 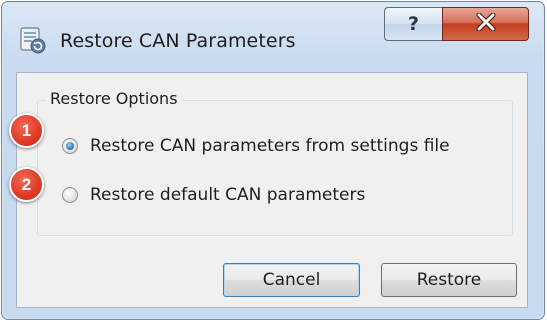 I want to click on step-badge-2: 2, so click(x=26, y=184).